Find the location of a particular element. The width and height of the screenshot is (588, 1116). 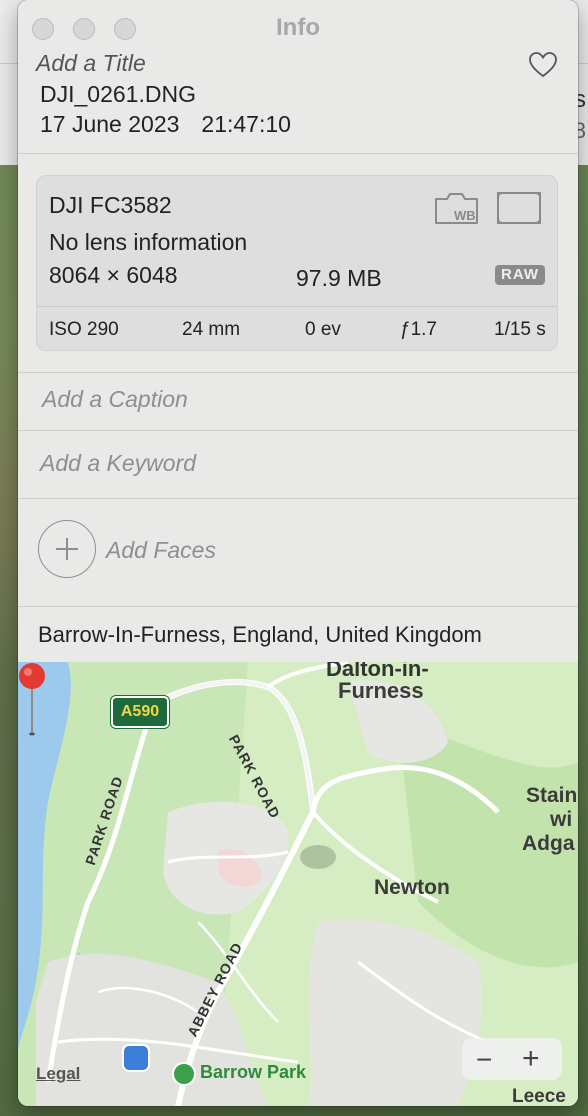

keyword-field: Add a Keyword is located at coordinates (118, 463).